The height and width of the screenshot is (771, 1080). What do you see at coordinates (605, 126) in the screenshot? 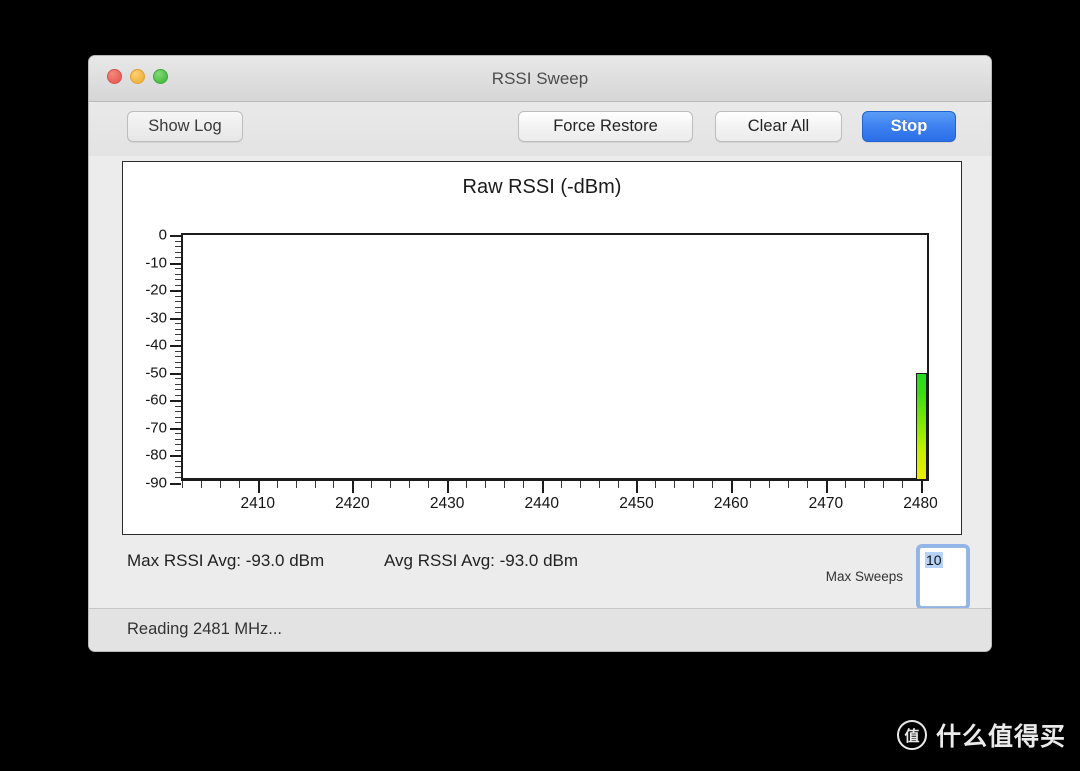
I see `force-restore-button: Force Restore` at bounding box center [605, 126].